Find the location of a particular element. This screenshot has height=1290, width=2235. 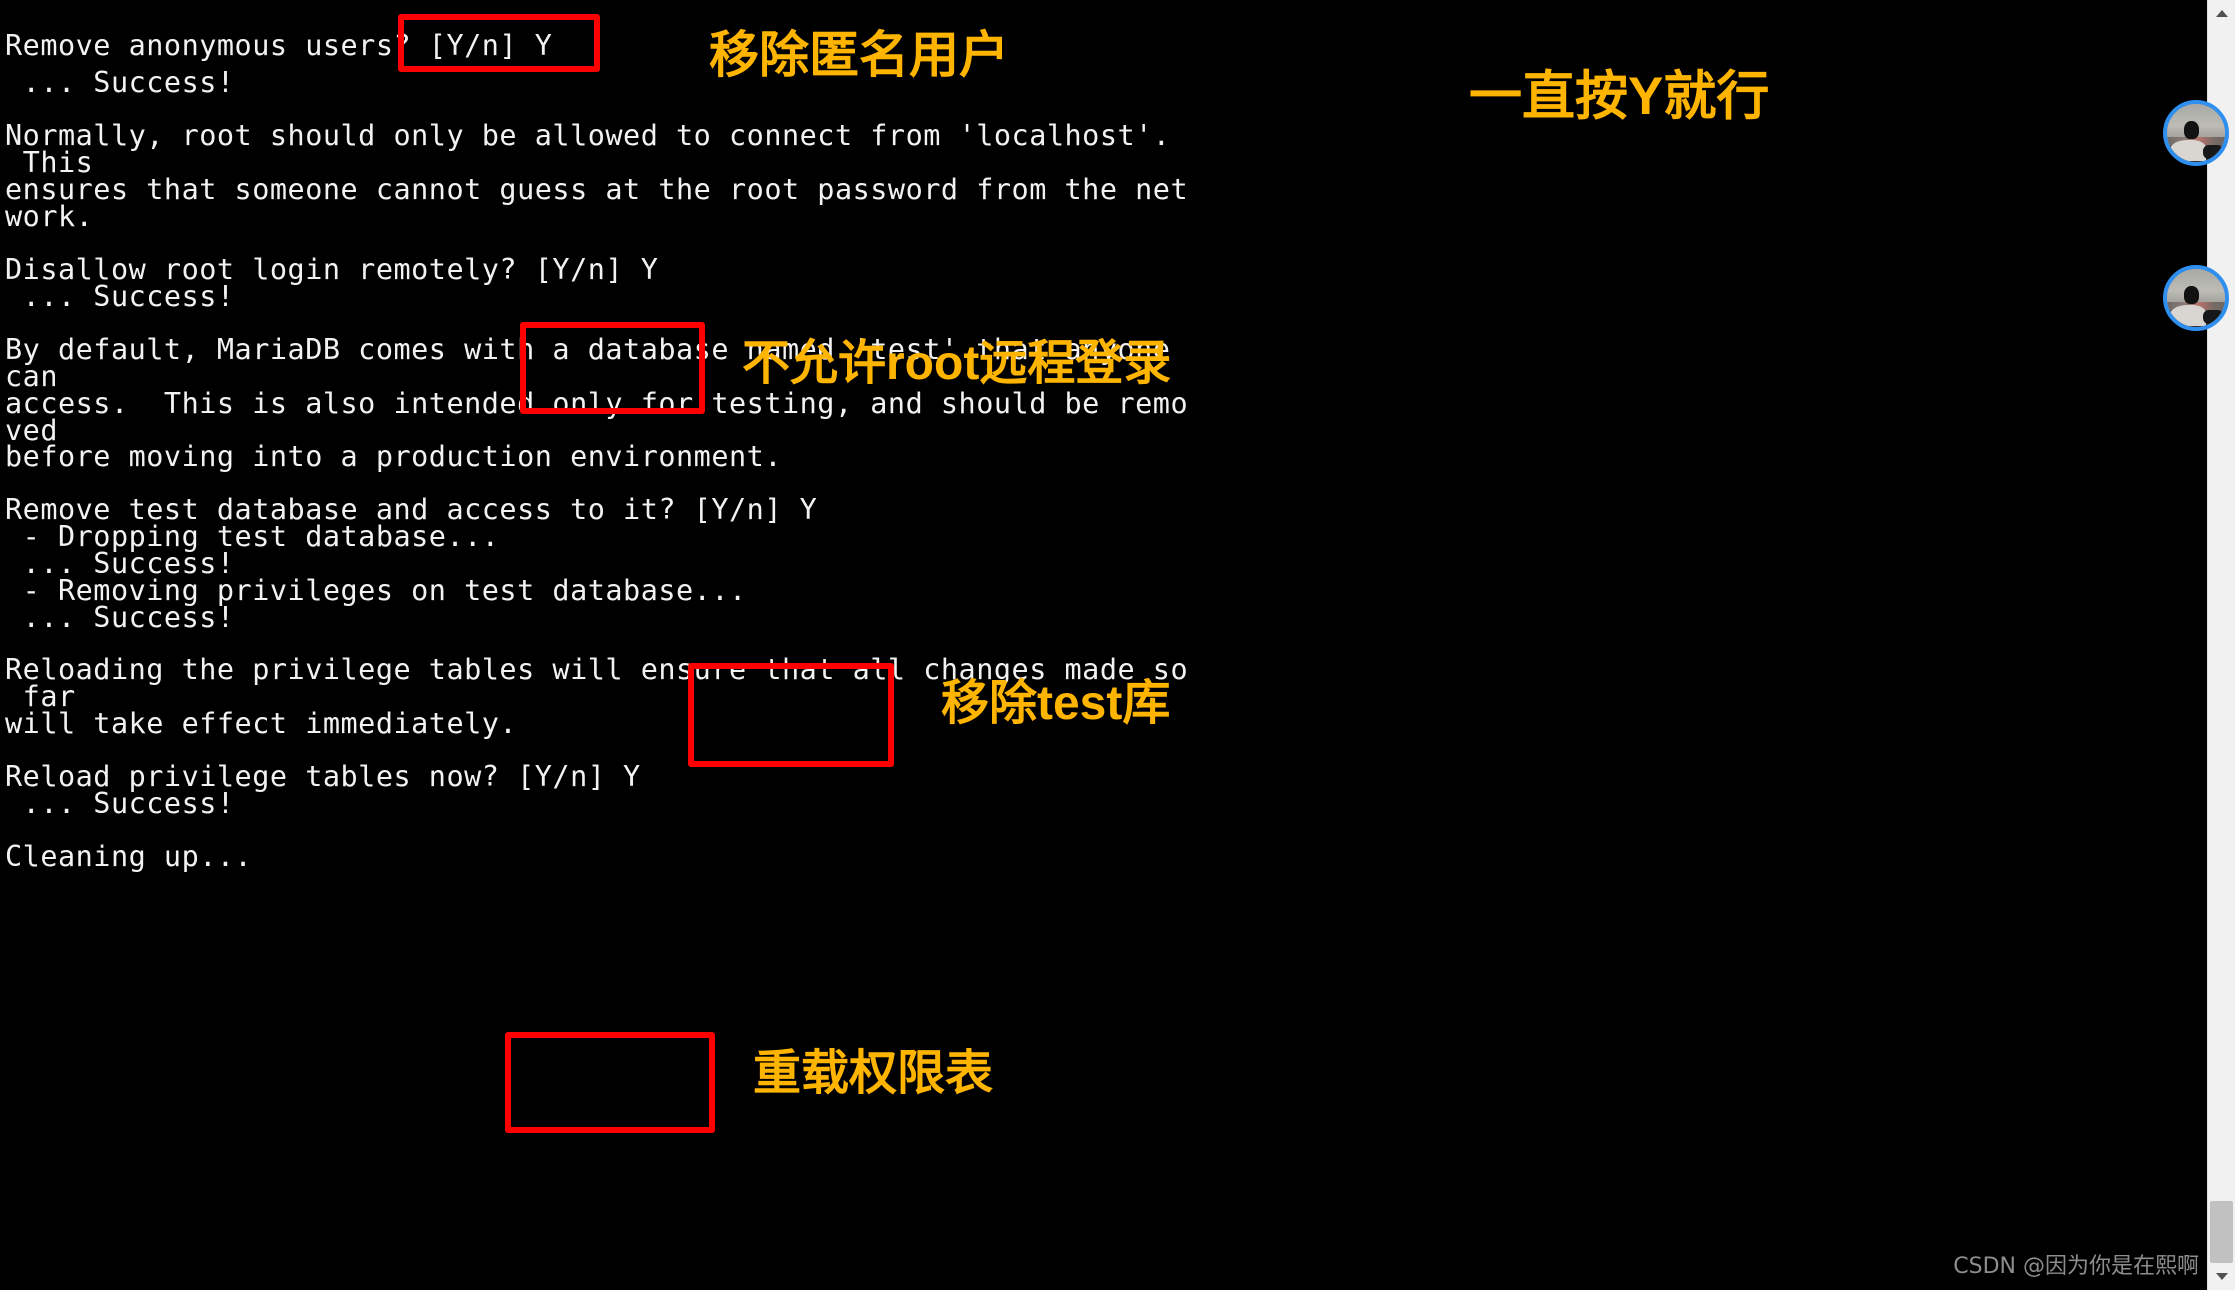

note-press-y-always: 一直按Y就行 is located at coordinates (1619, 96).